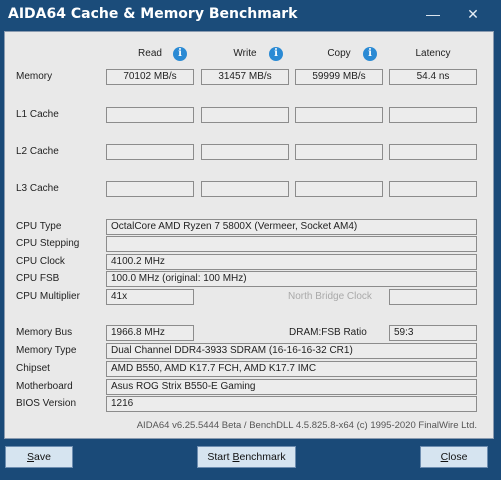  What do you see at coordinates (291, 404) in the screenshot?
I see `bios-version-value: 1216` at bounding box center [291, 404].